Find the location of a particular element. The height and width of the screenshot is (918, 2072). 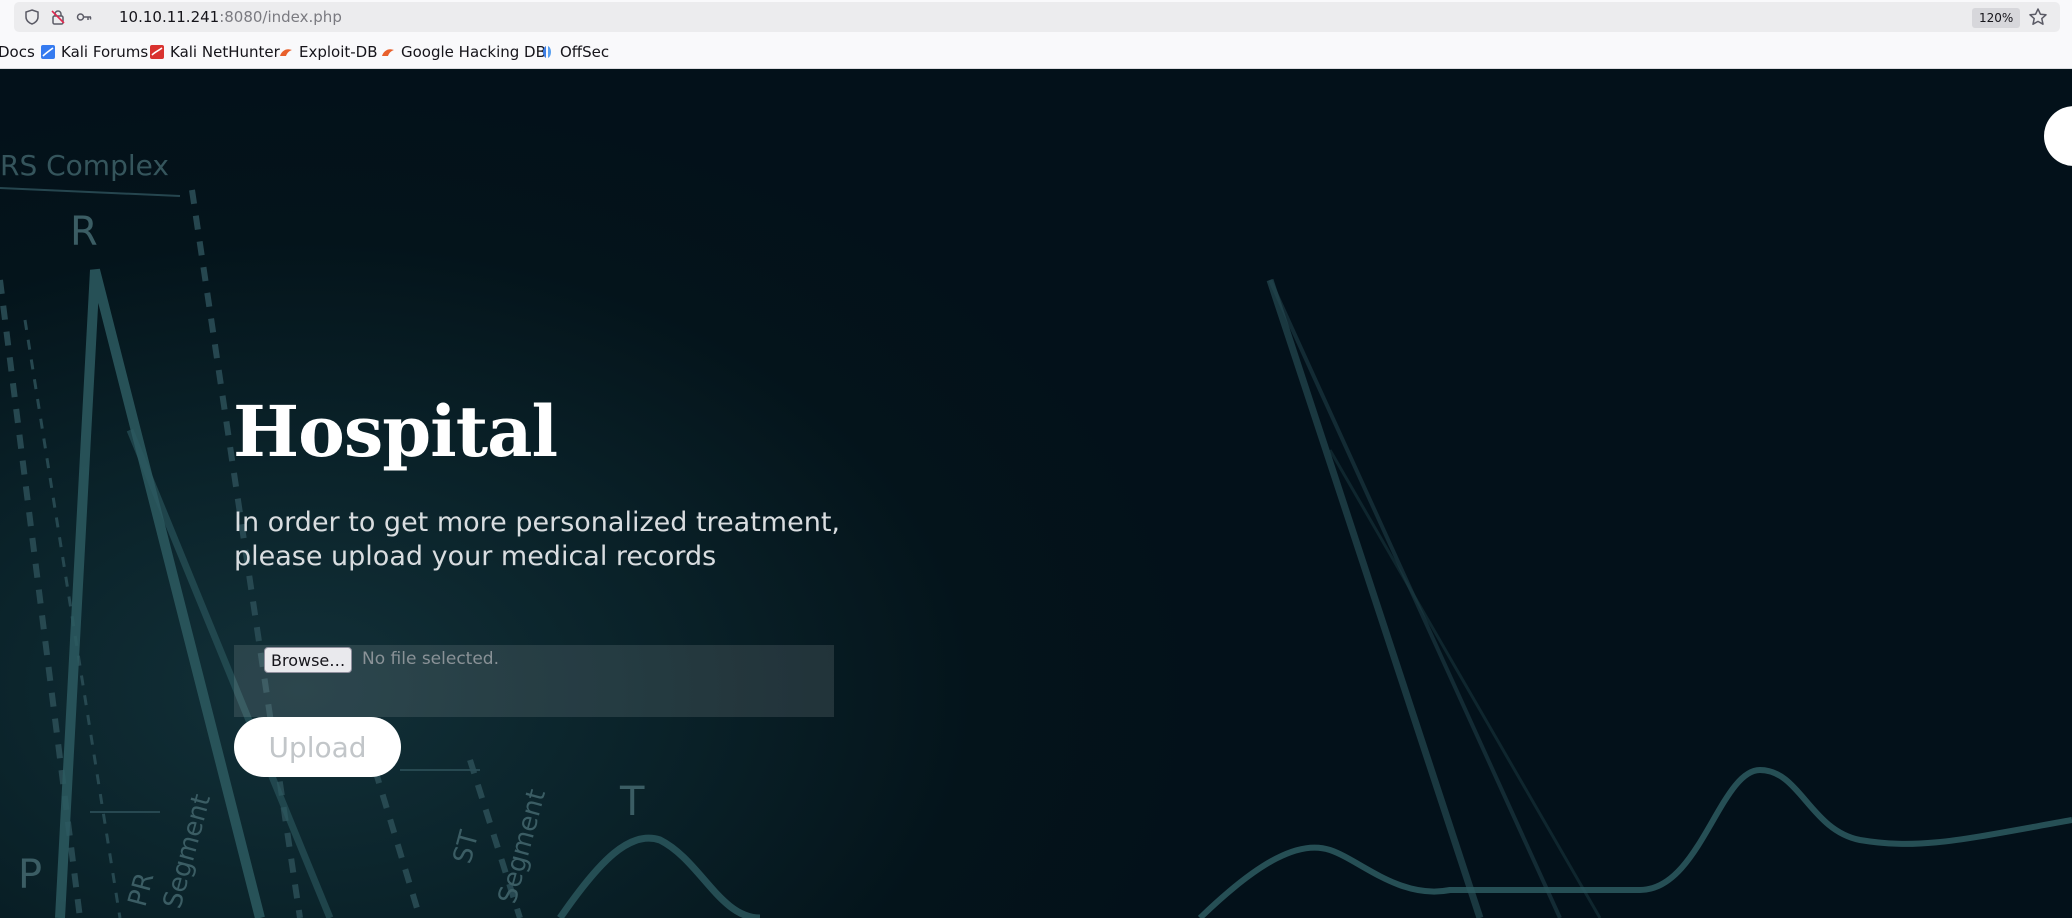

bookmark-kali-forums: Kali Forums is located at coordinates (94, 52).